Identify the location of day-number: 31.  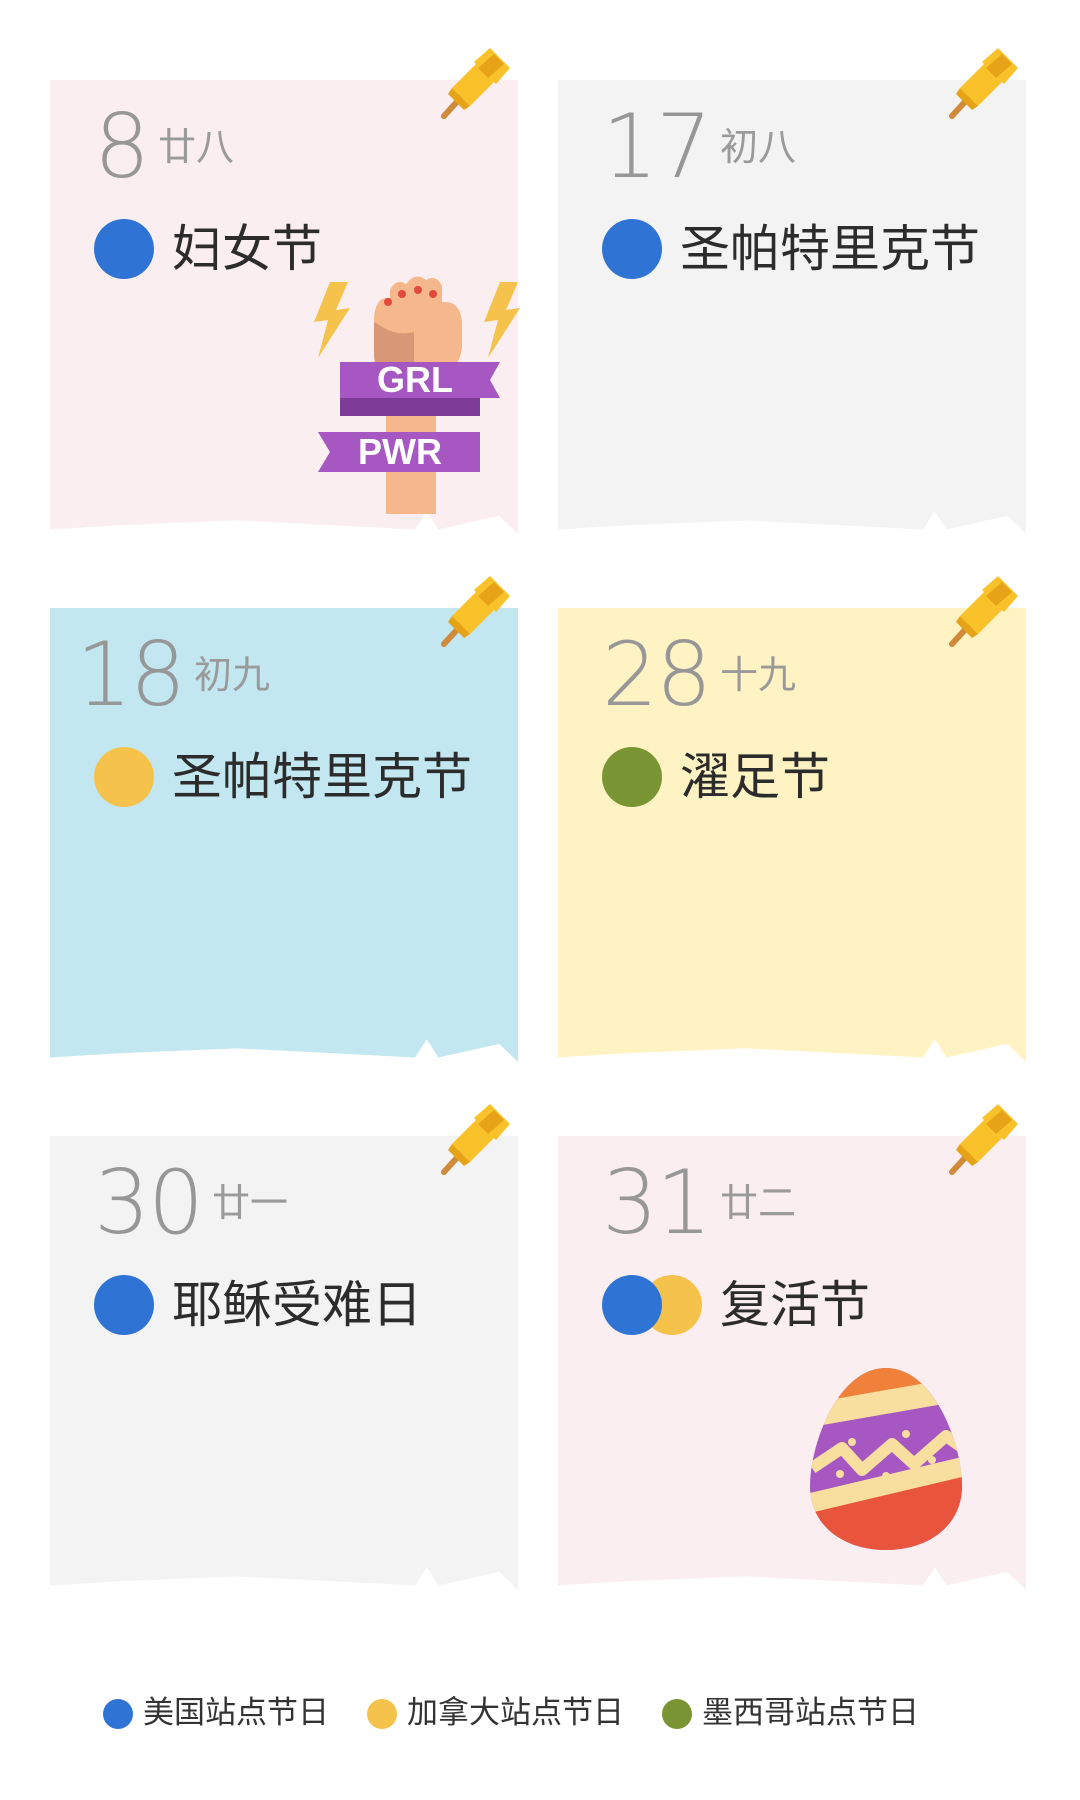
(657, 1202).